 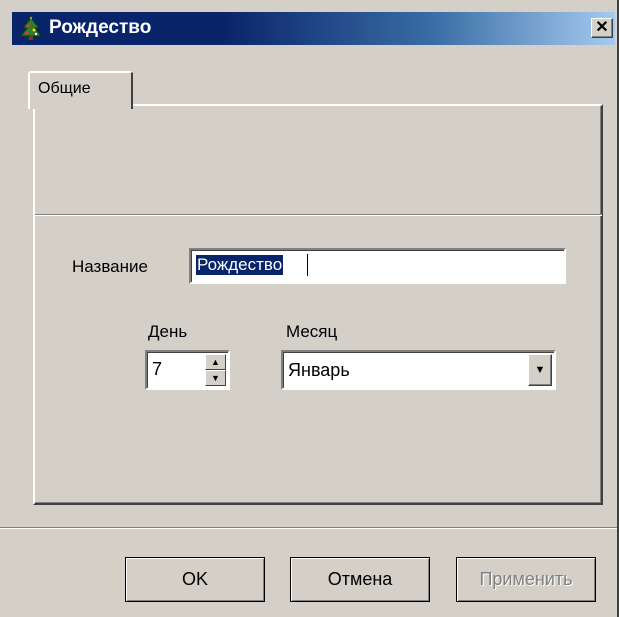 I want to click on panel-divider, so click(x=318, y=215).